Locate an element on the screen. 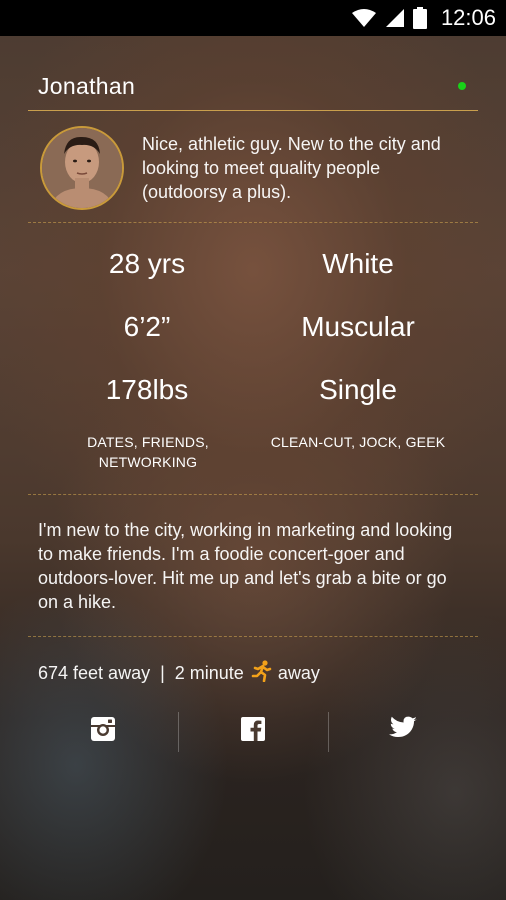  distance-feet: 674 feet away is located at coordinates (94, 673).